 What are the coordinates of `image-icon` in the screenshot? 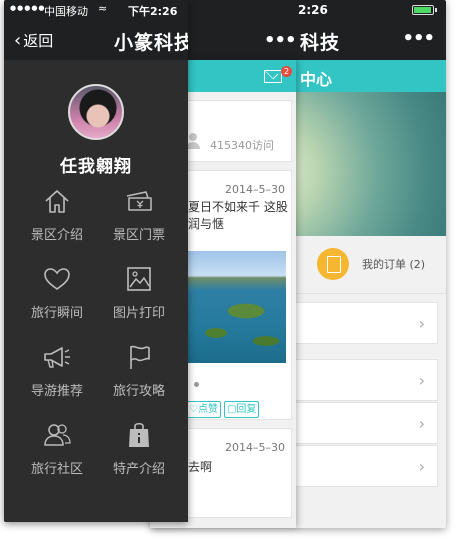 It's located at (139, 279).